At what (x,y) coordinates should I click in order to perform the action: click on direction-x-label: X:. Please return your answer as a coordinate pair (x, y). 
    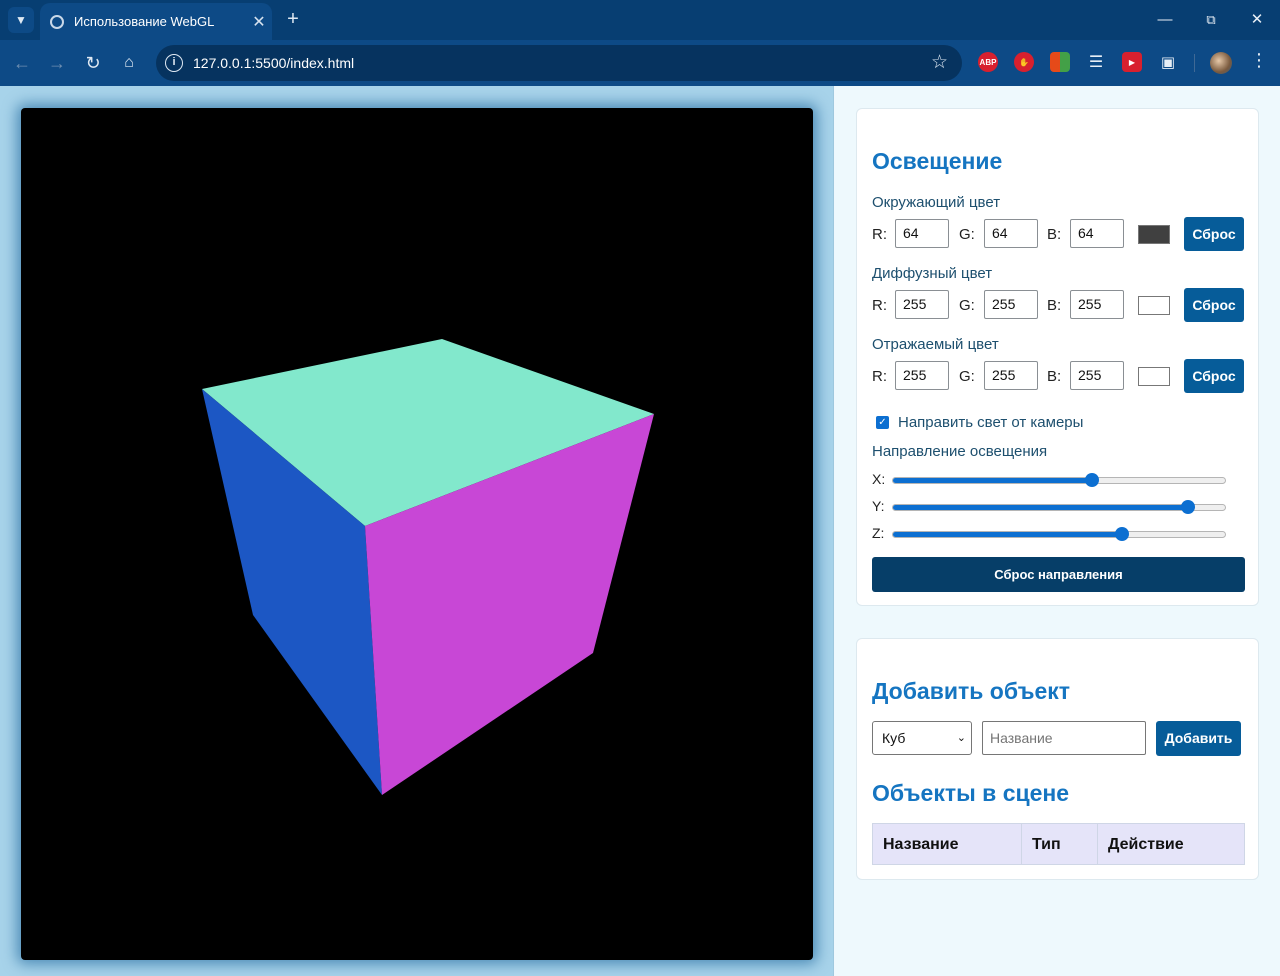
    Looking at the image, I should click on (879, 479).